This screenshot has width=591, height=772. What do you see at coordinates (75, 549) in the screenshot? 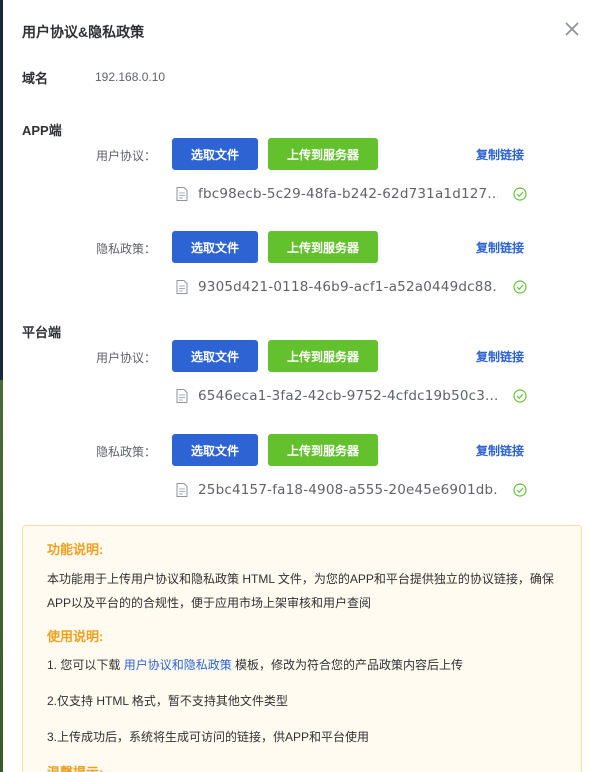
I see `func-heading: 功能说明:` at bounding box center [75, 549].